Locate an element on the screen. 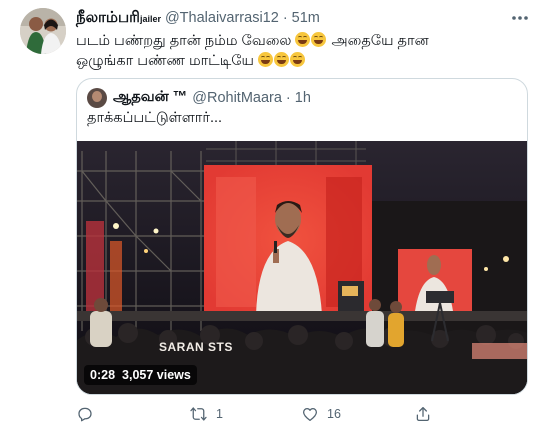 The height and width of the screenshot is (434, 543). tweet-text-line1: படம் பண்றது தான் நம்ம வேலை is located at coordinates (184, 41).